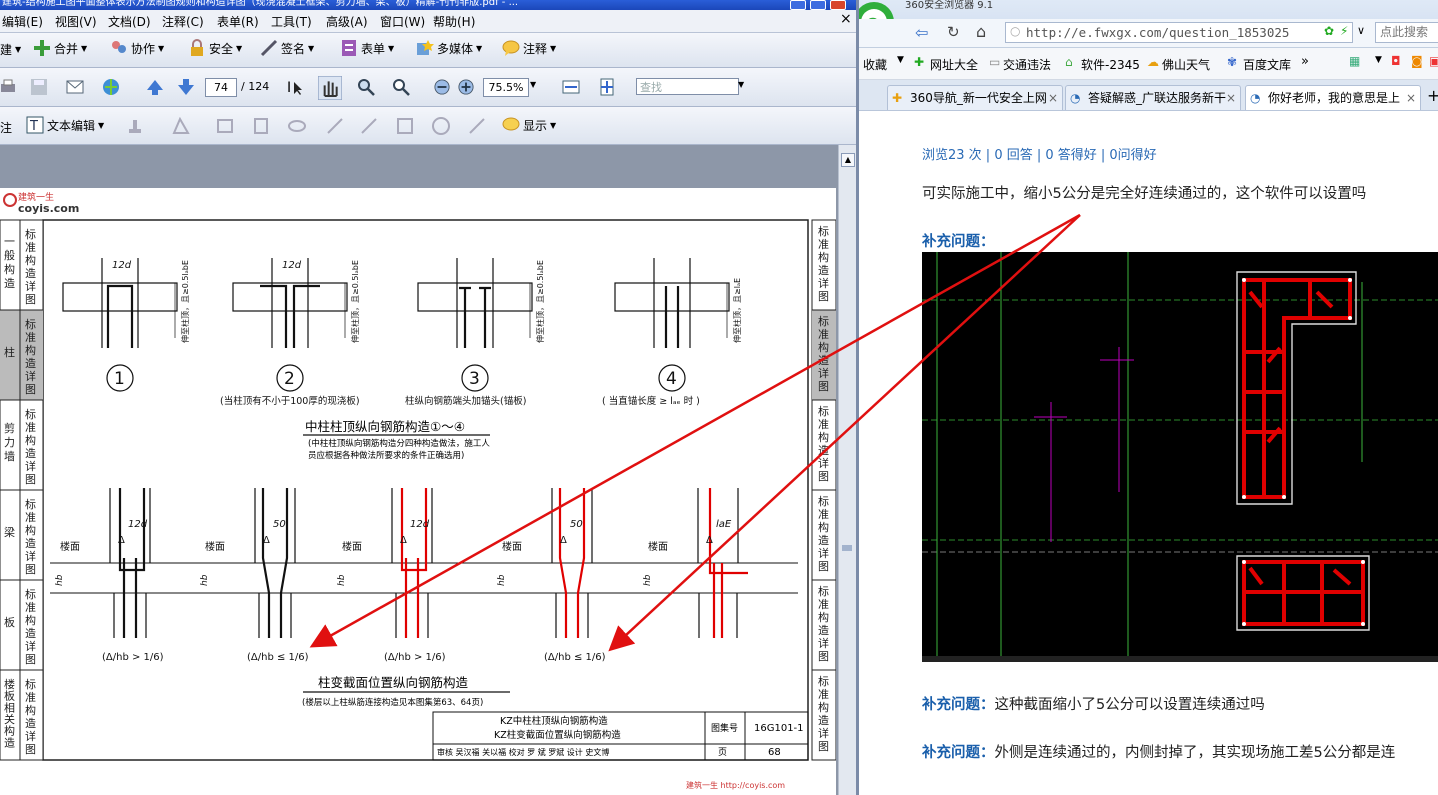 The width and height of the screenshot is (1438, 795). Describe the element at coordinates (687, 86) in the screenshot. I see `find-input: 查找` at that location.